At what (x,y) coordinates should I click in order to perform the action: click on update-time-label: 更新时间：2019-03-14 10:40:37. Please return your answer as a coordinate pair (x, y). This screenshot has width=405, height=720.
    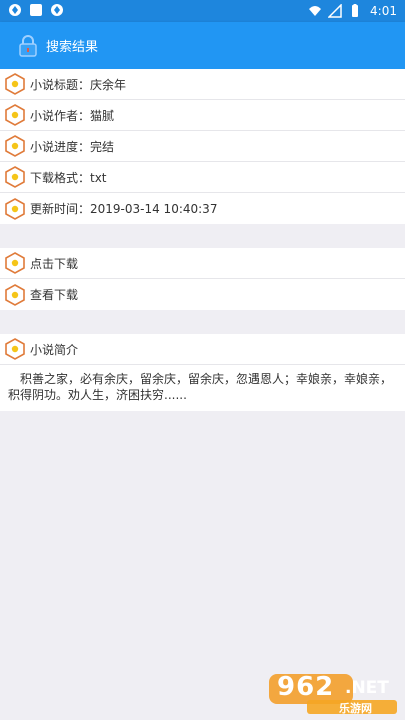
    Looking at the image, I should click on (124, 209).